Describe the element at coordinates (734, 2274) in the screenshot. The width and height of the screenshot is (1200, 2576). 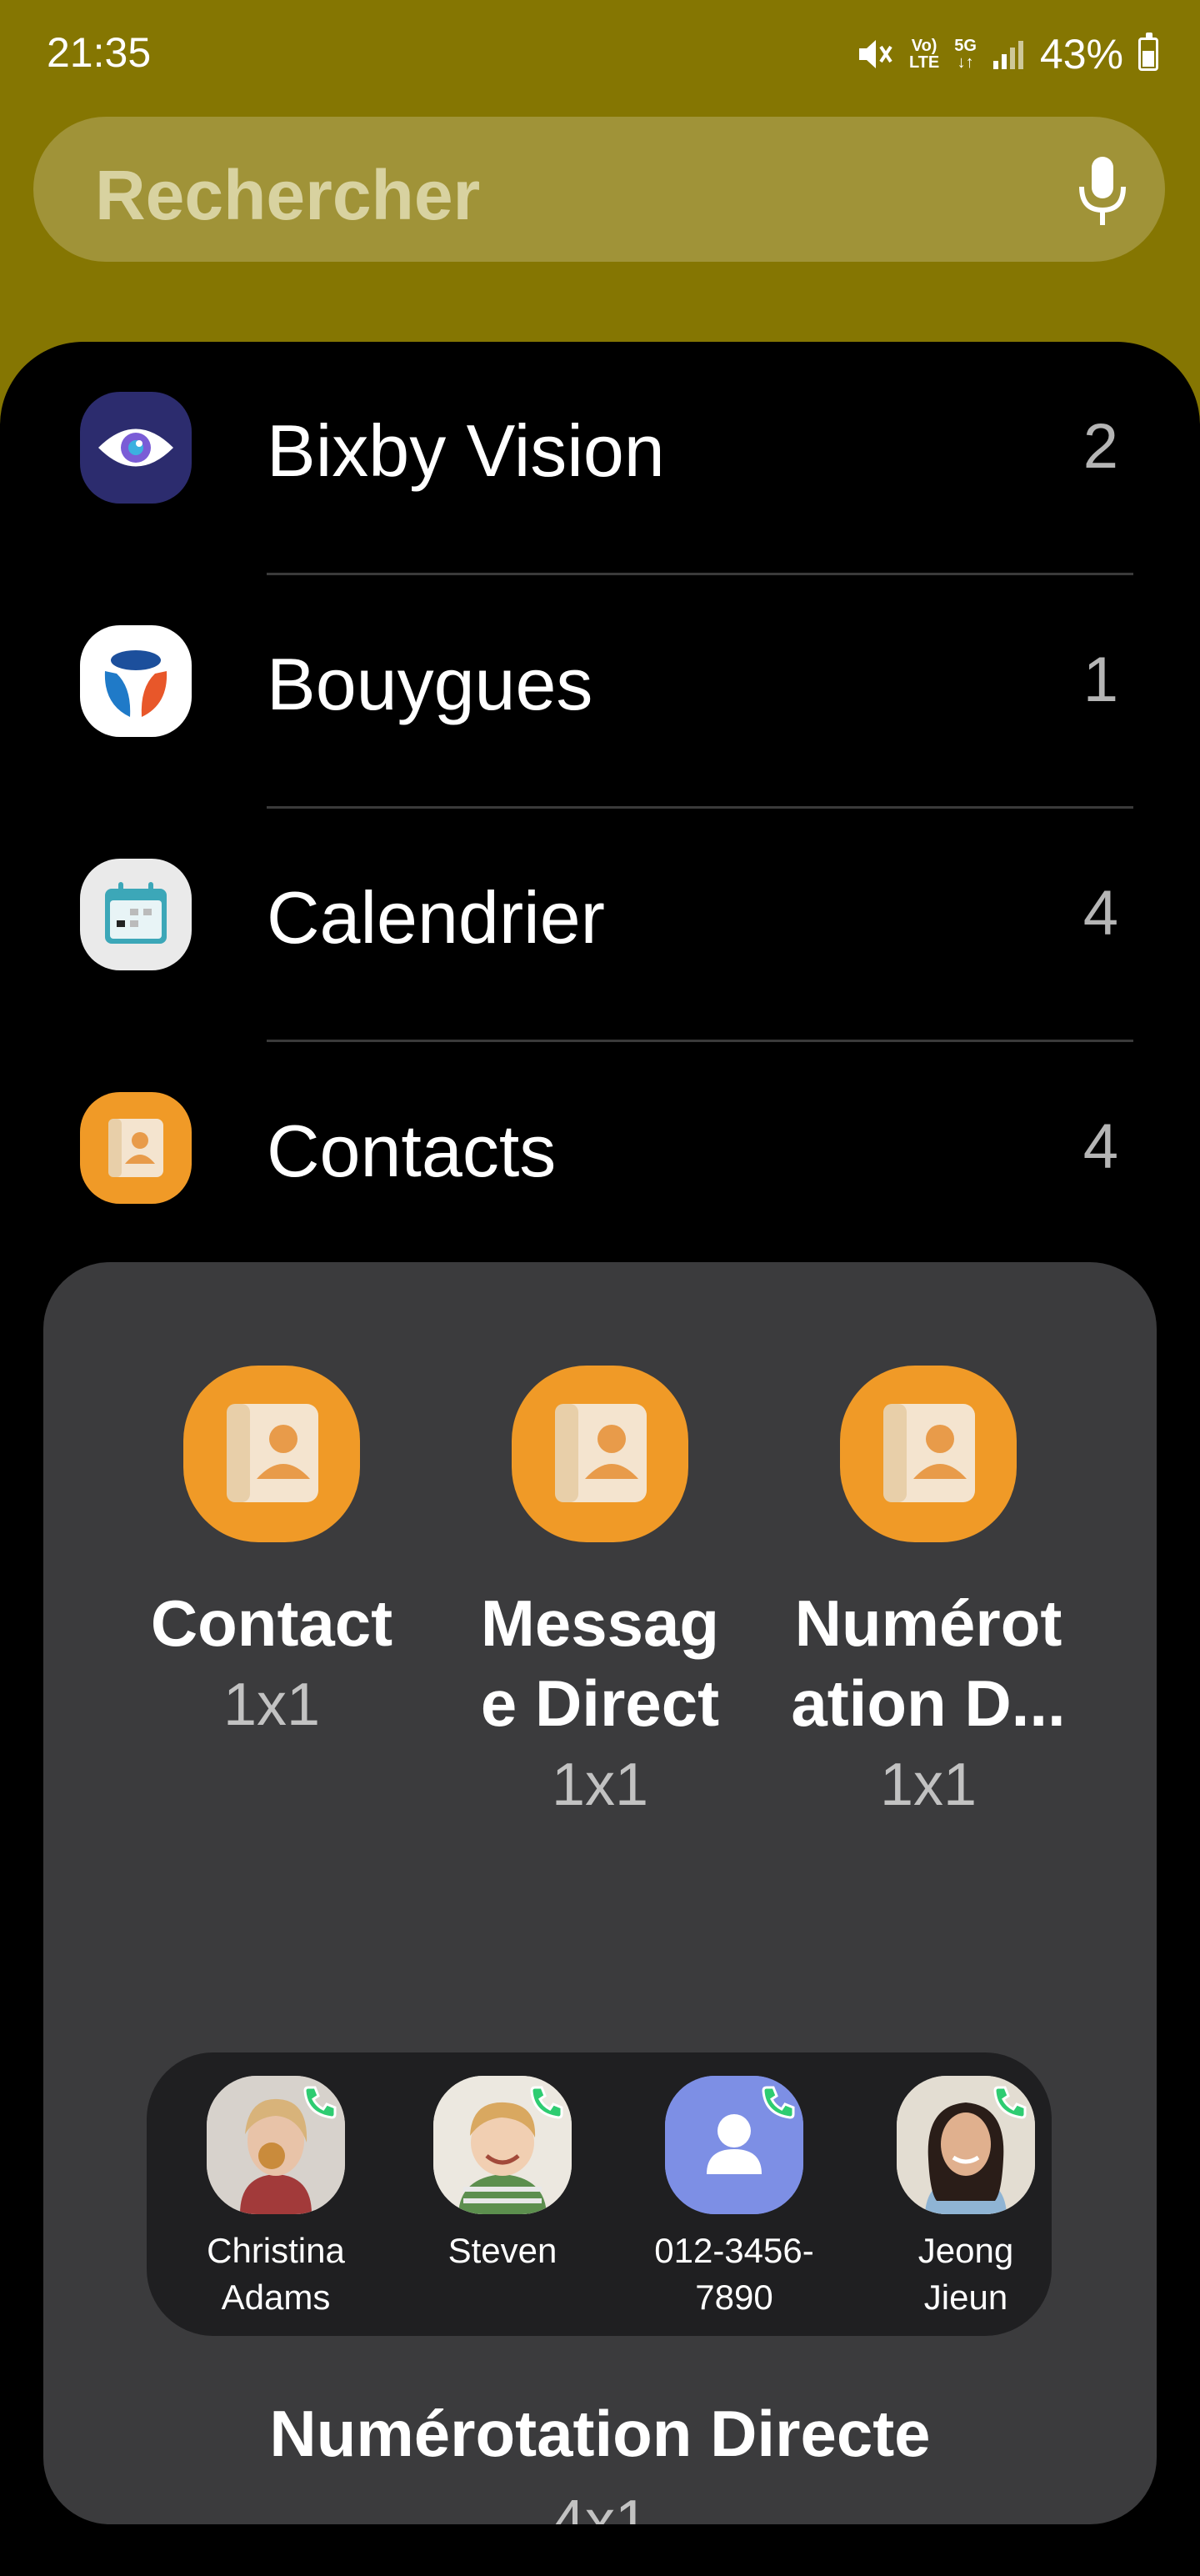
I see `contact-name: 012-3456- 7890` at that location.